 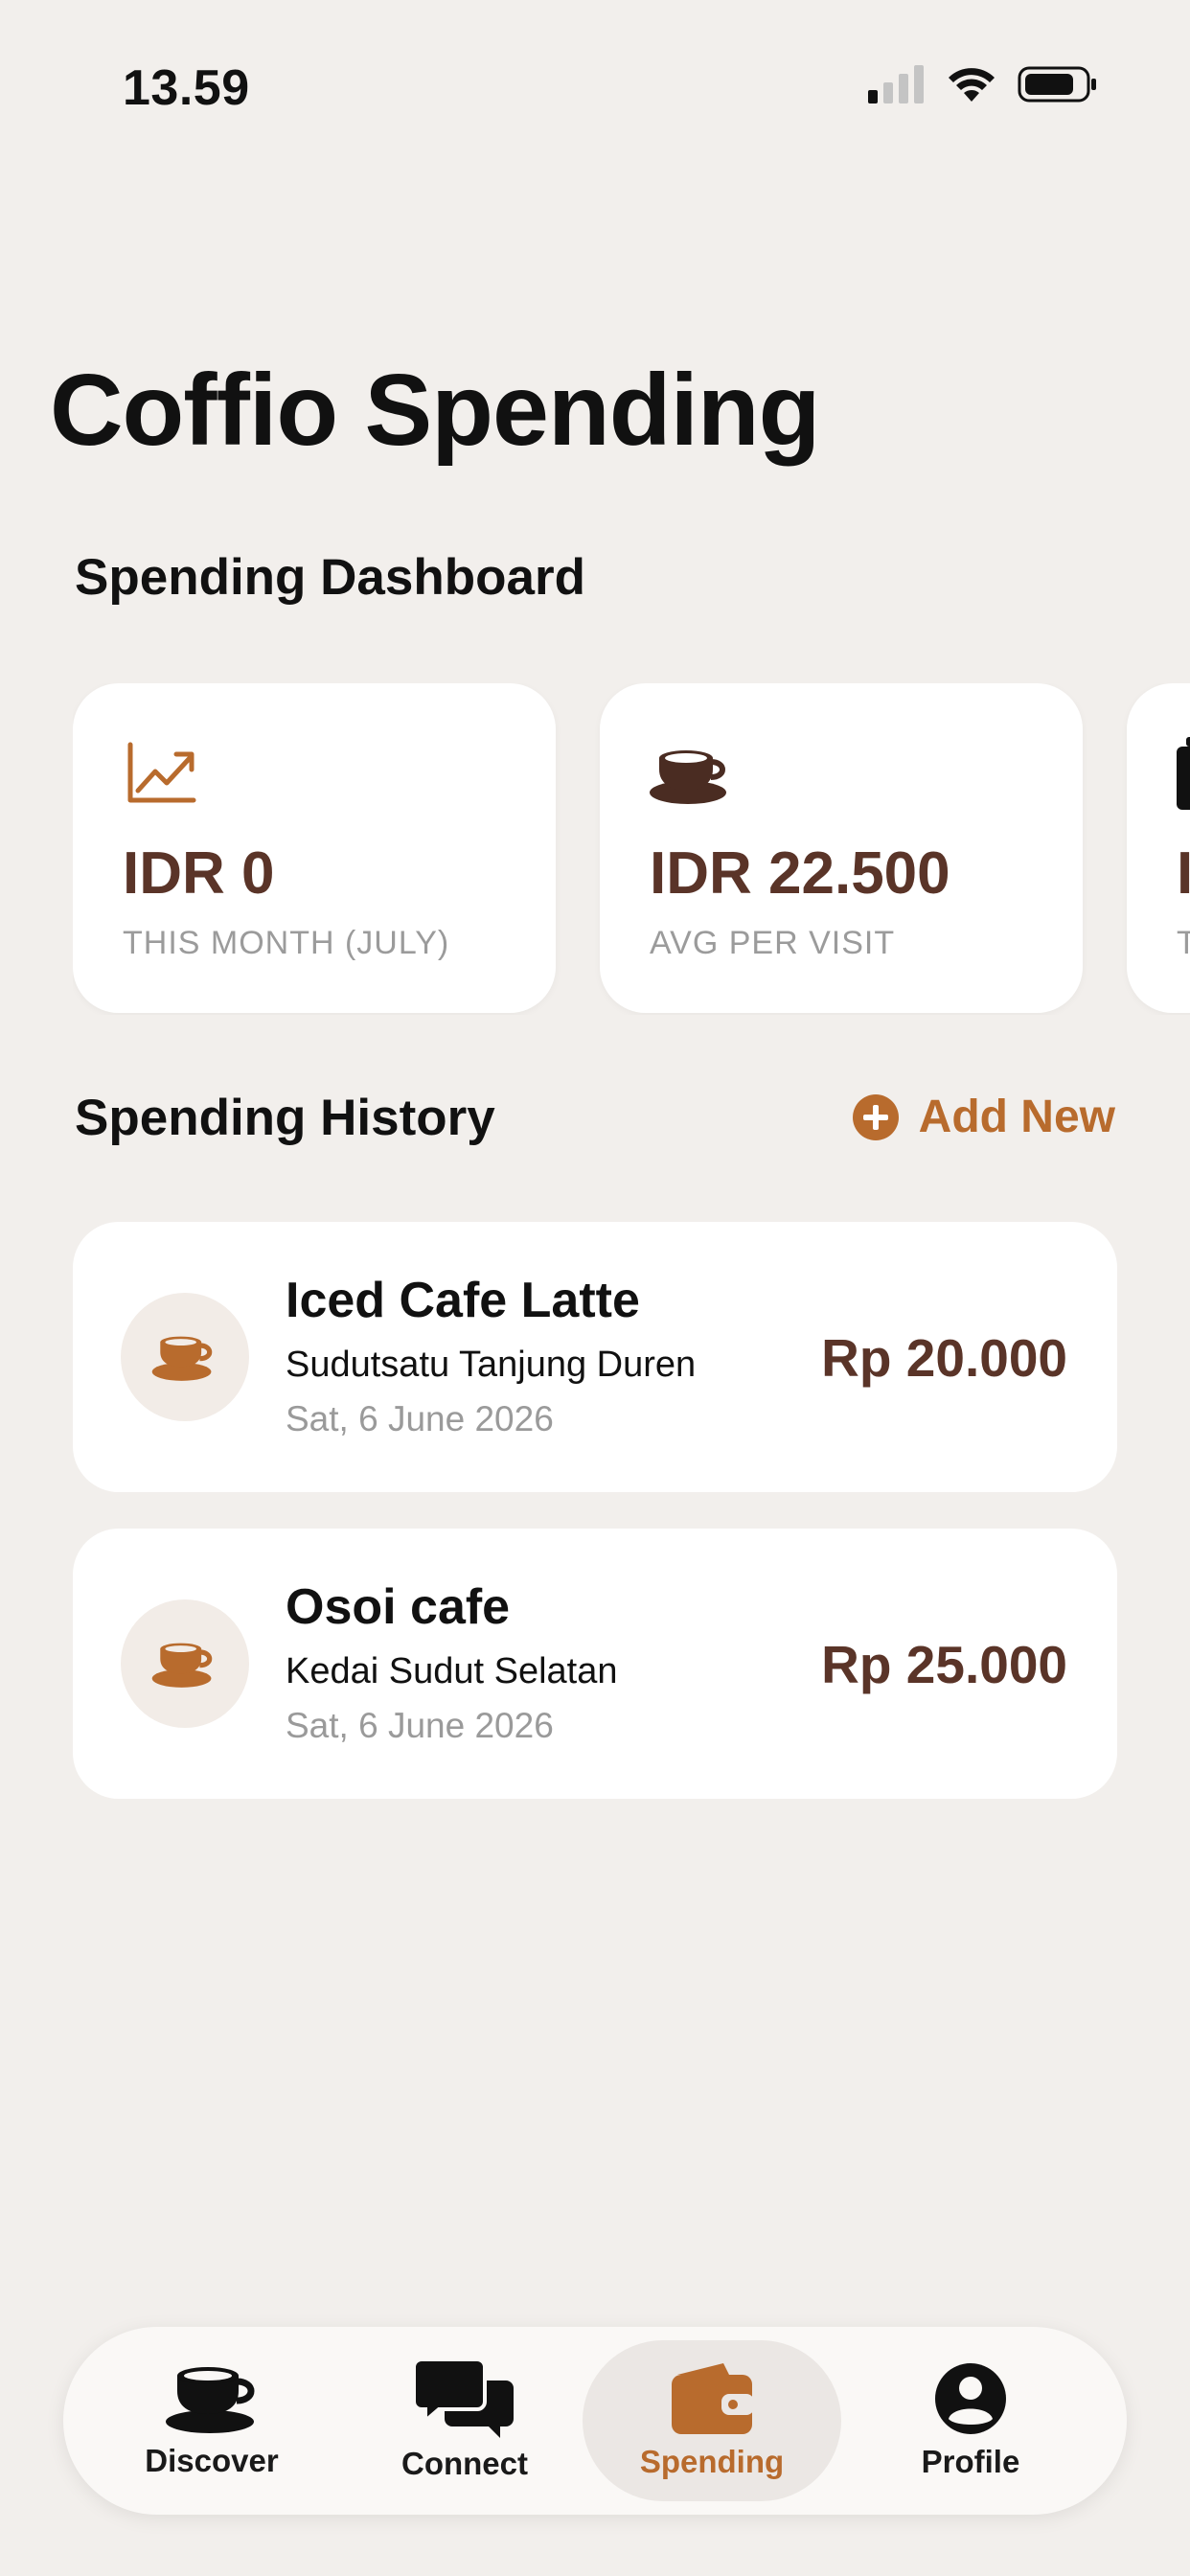 I want to click on wifi-icon, so click(x=972, y=85).